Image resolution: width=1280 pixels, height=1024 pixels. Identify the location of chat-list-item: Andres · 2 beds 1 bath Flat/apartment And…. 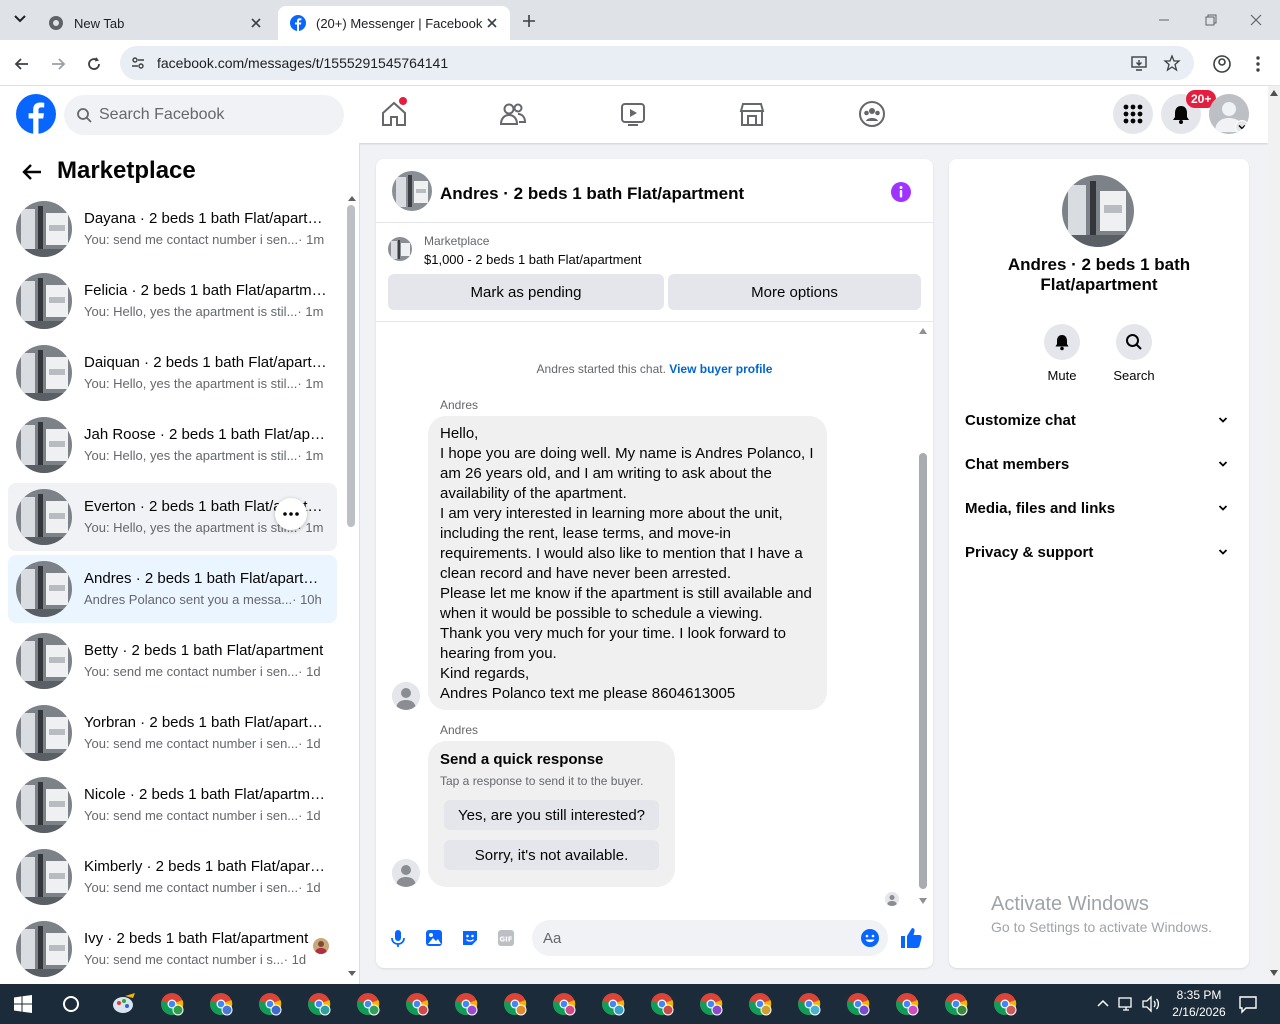
(172, 589).